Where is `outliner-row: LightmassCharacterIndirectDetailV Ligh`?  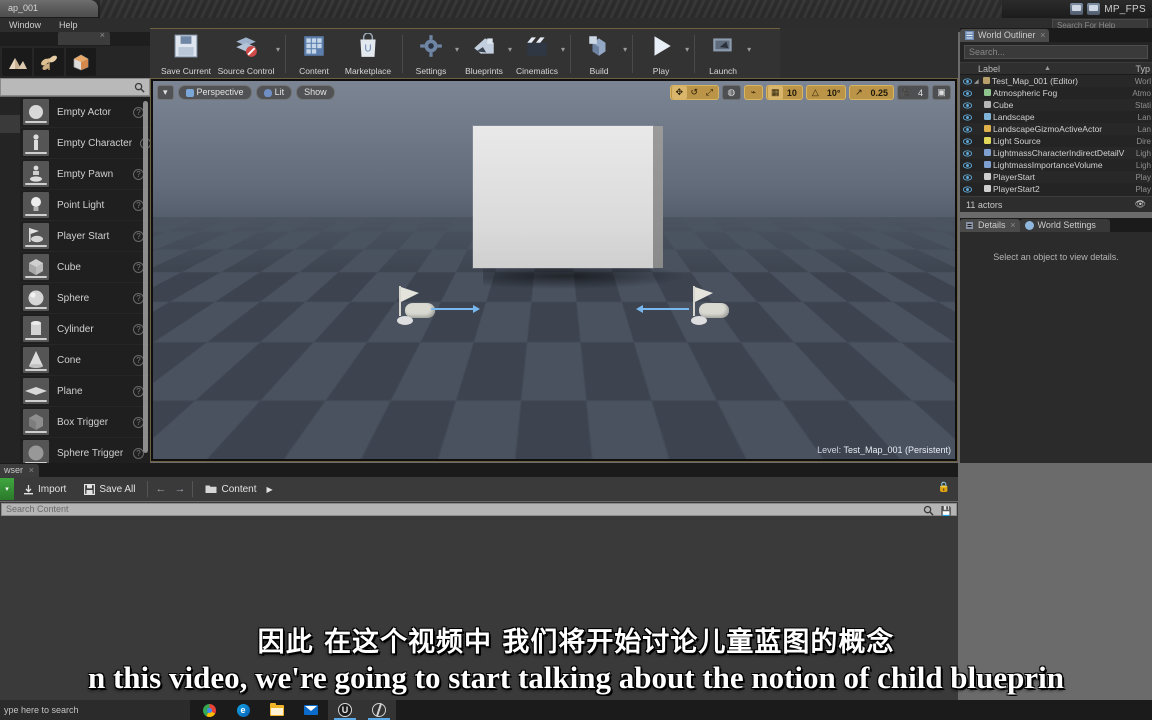 outliner-row: LightmassCharacterIndirectDetailV Ligh is located at coordinates (1056, 153).